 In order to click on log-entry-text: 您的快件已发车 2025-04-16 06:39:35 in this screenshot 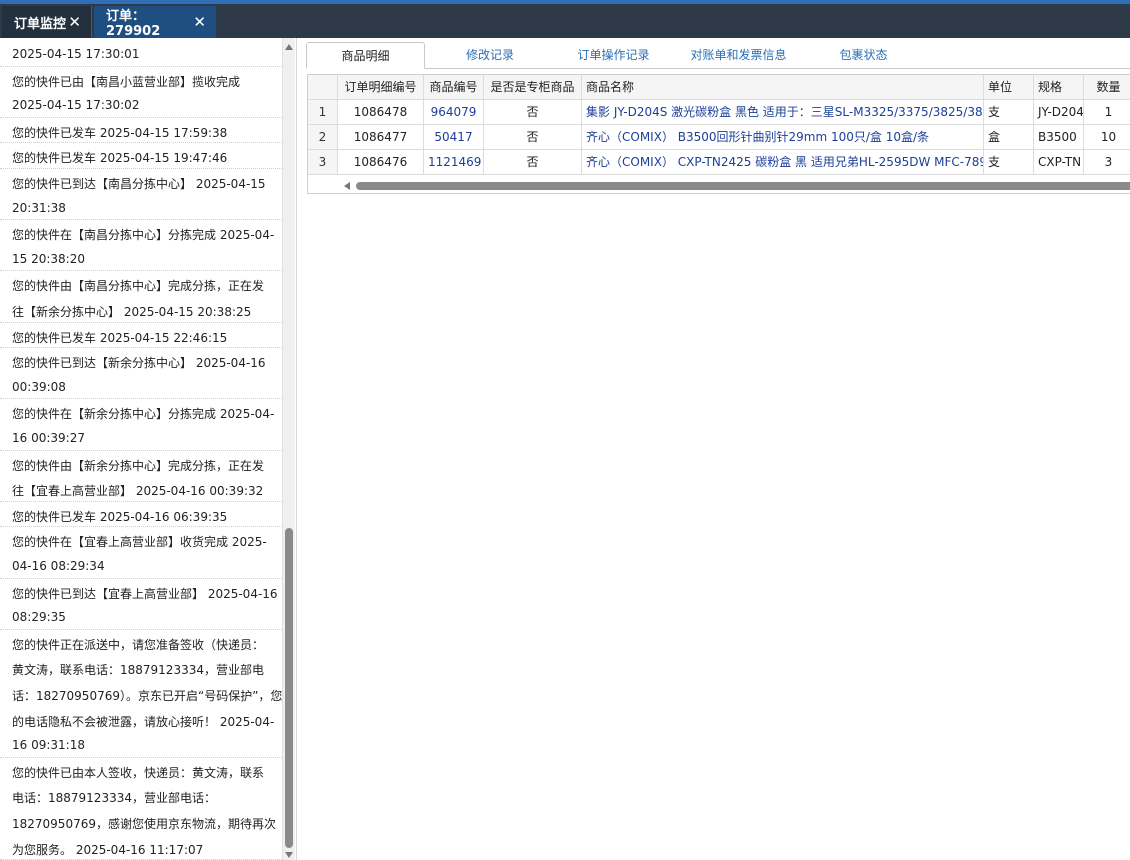, I will do `click(120, 516)`.